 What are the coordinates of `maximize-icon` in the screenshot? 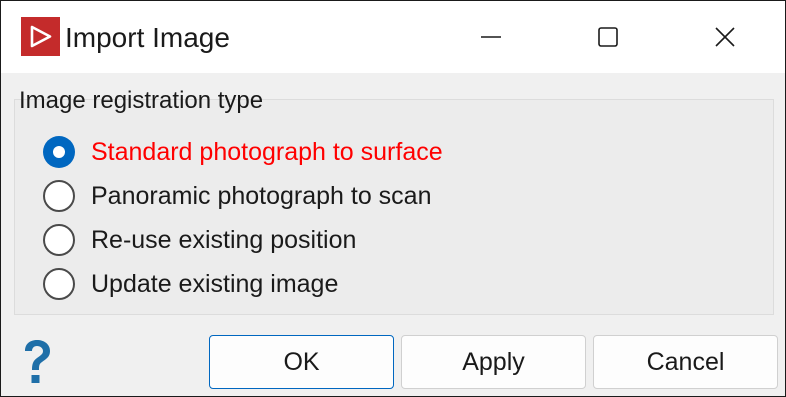 It's located at (608, 37).